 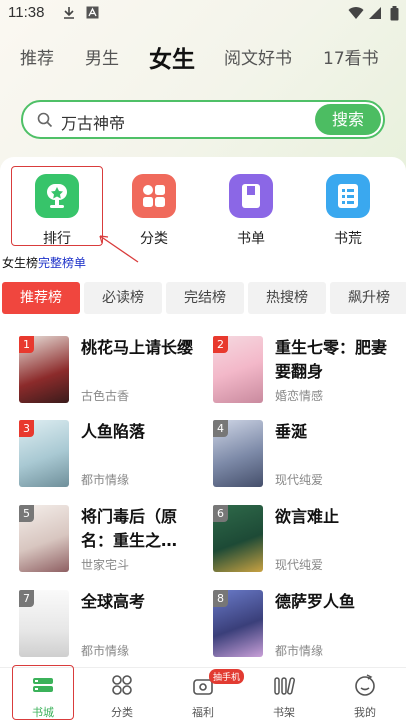 I want to click on search-bar: 万古神帝 搜索, so click(x=203, y=119).